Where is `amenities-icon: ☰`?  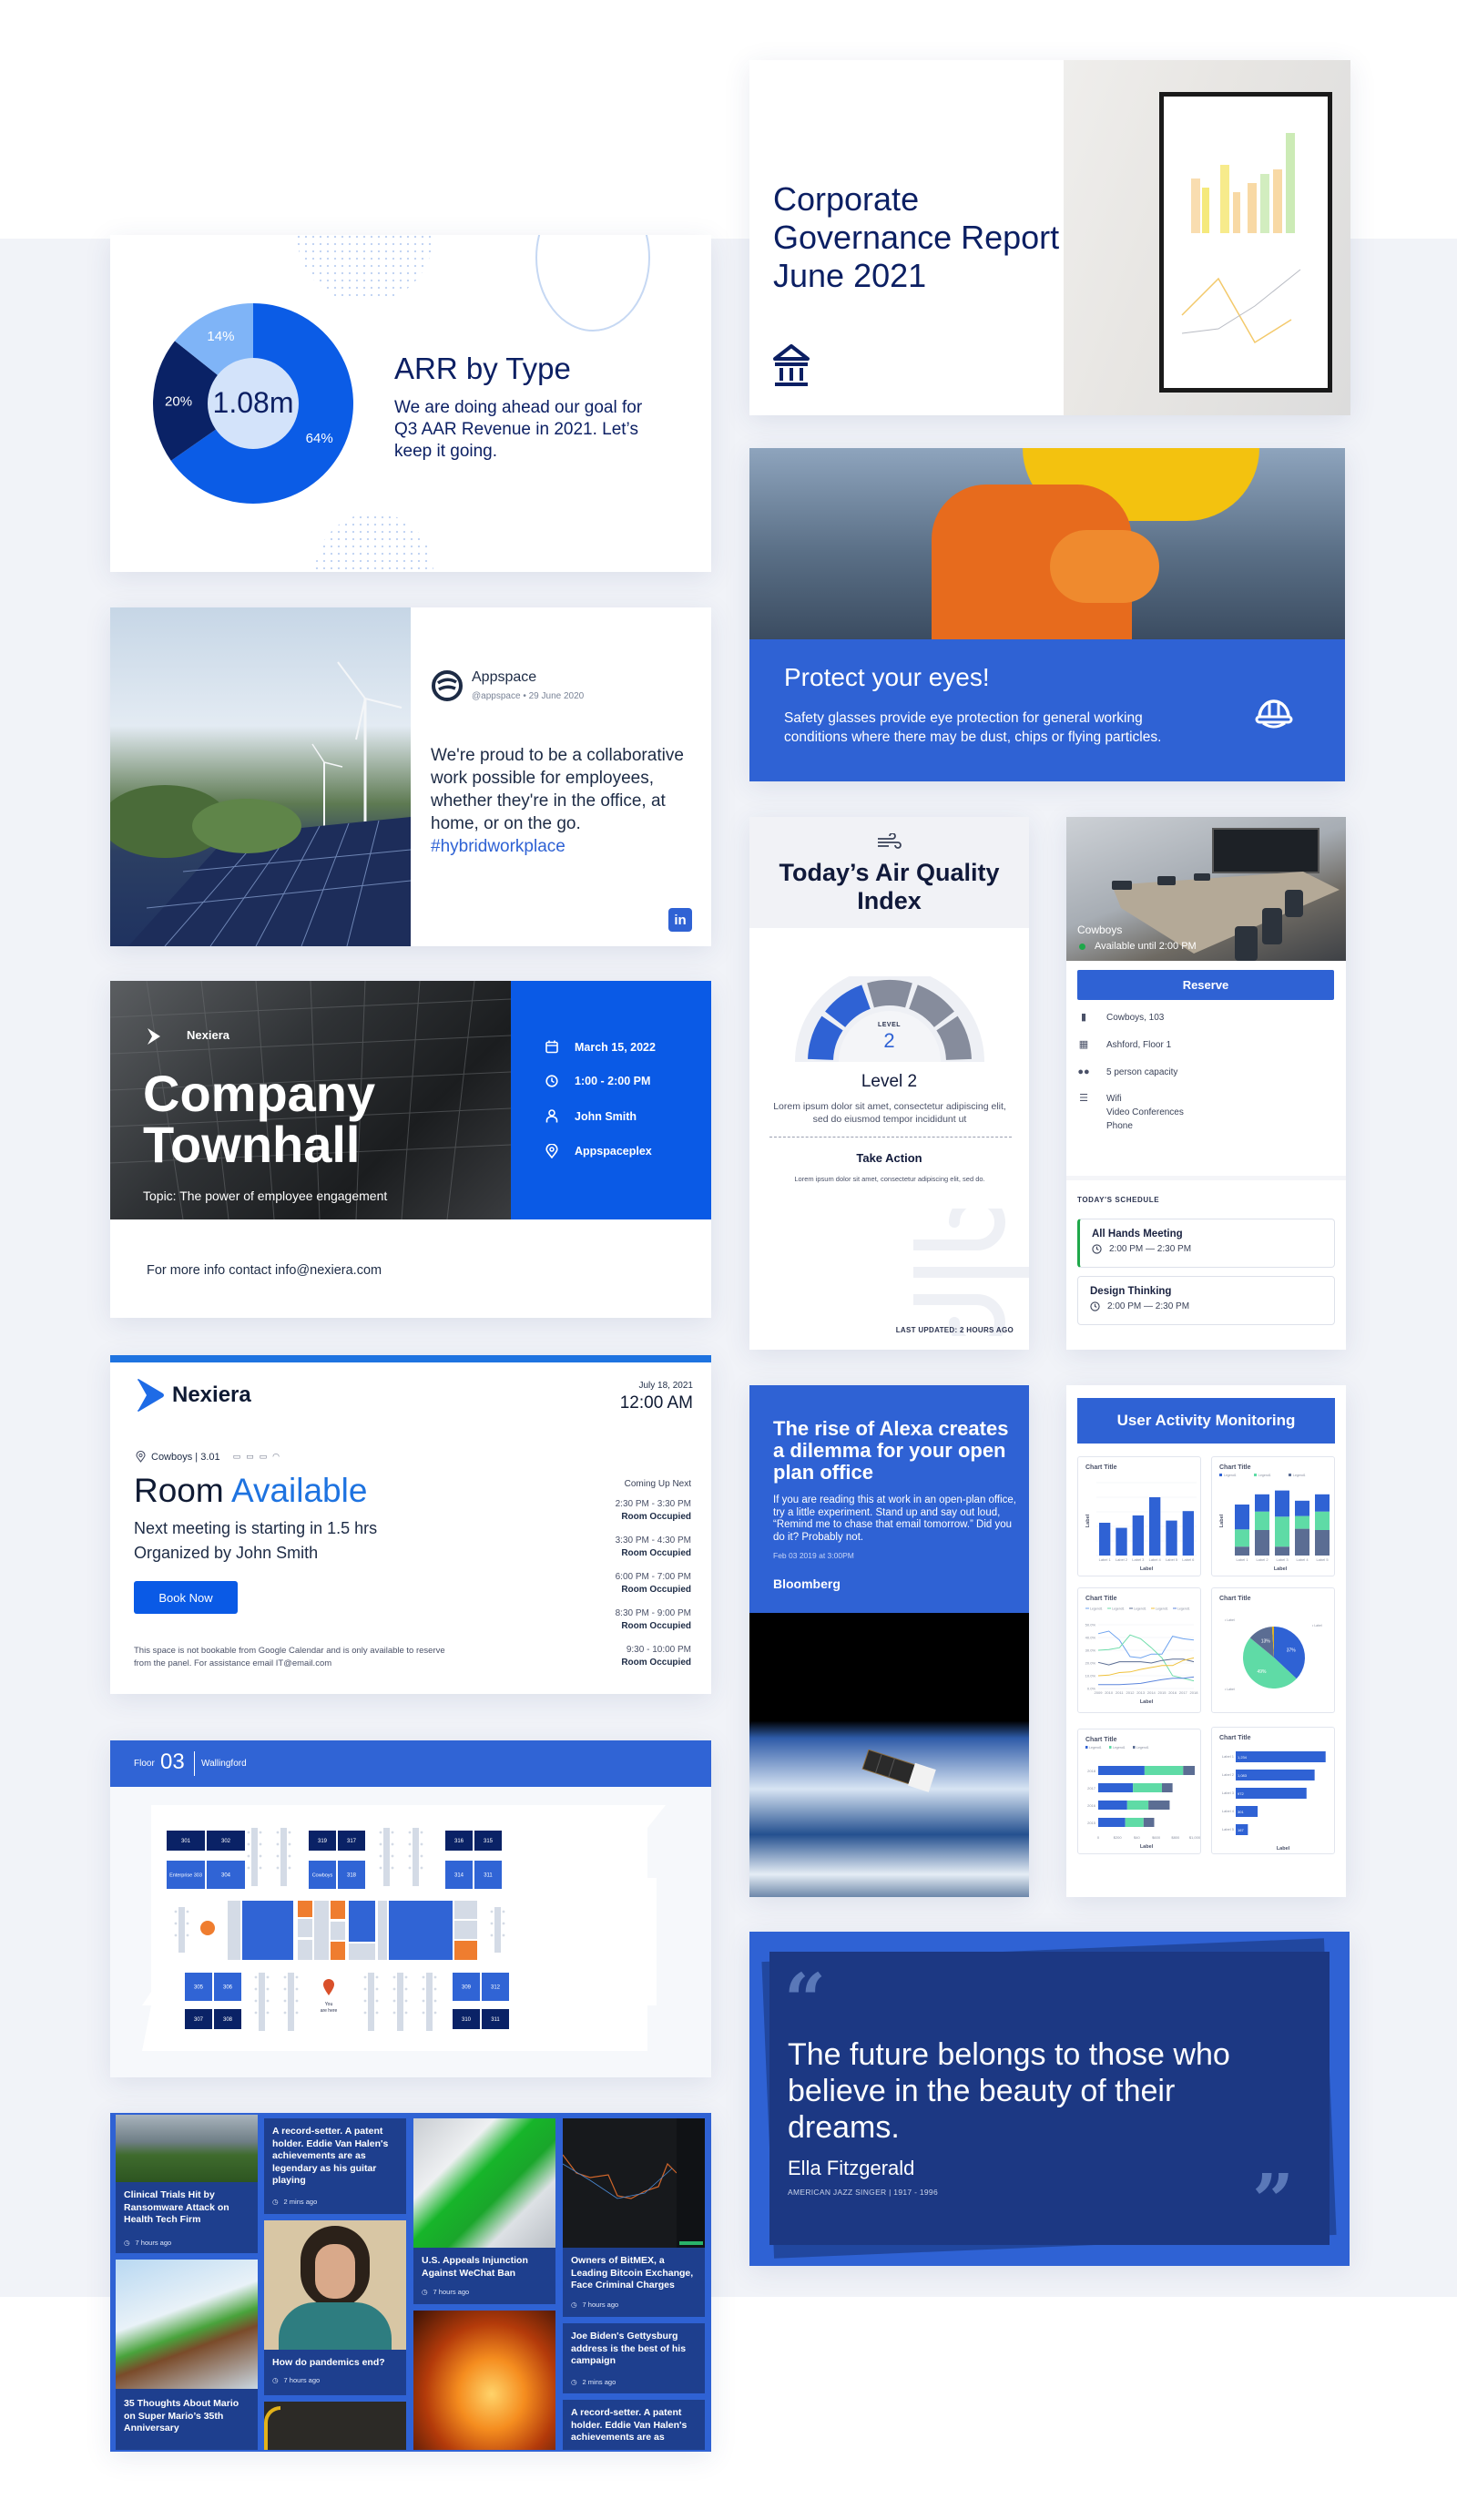 amenities-icon: ☰ is located at coordinates (1083, 1098).